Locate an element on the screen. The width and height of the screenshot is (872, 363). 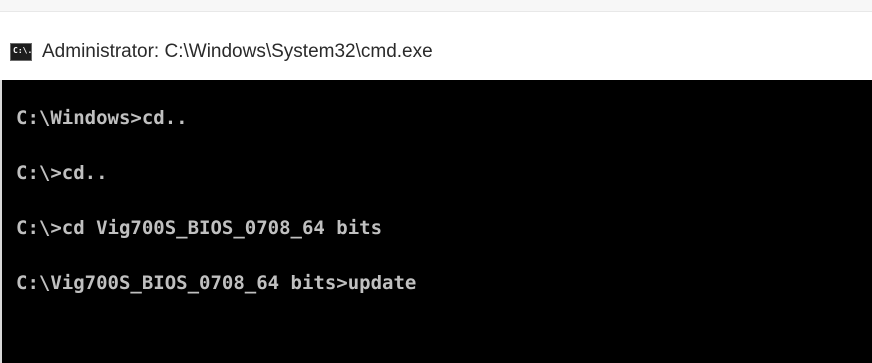
window-top-strip is located at coordinates (436, 6).